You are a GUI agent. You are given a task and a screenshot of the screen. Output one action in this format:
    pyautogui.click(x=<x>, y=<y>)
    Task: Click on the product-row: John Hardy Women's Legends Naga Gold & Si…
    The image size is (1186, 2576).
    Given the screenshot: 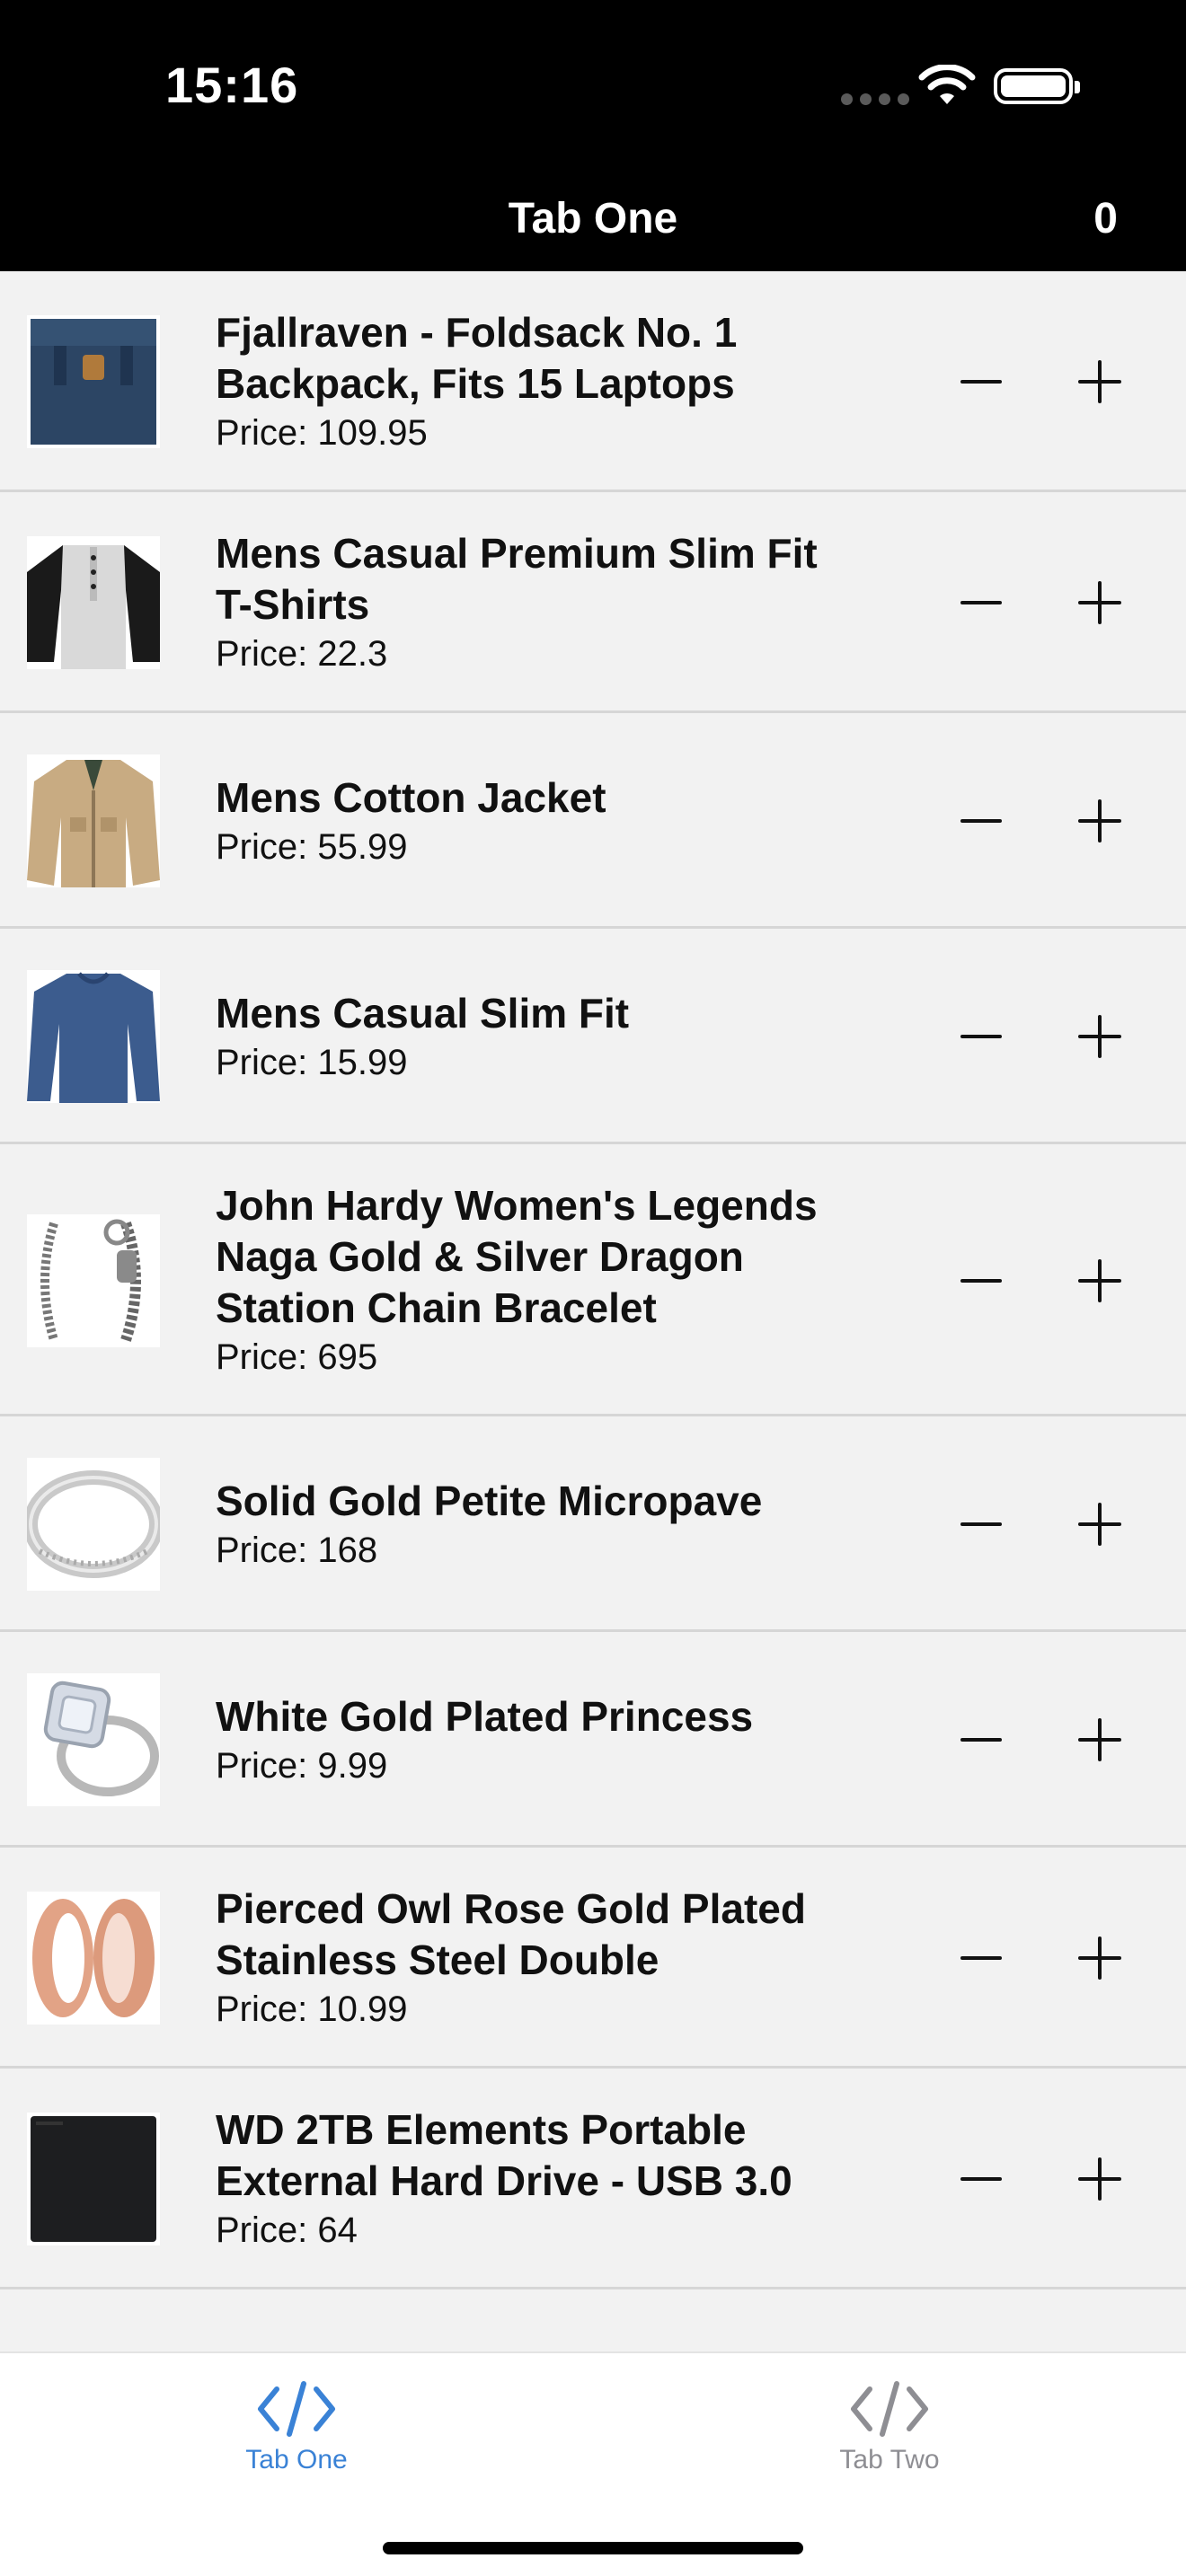 What is the action you would take?
    pyautogui.click(x=593, y=1280)
    